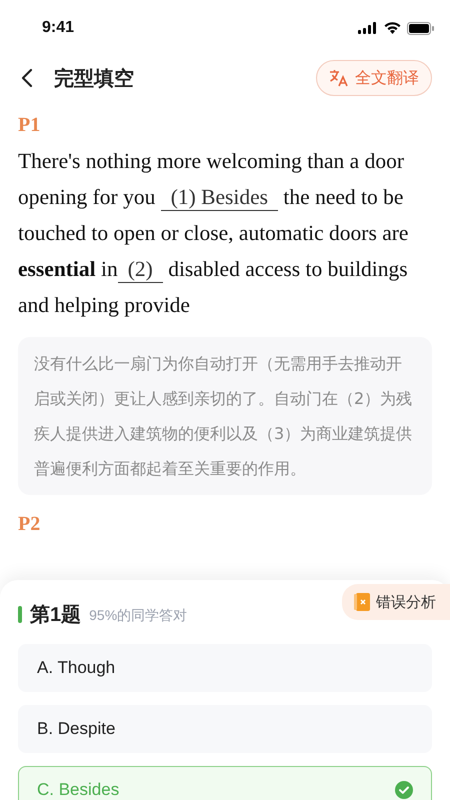 Image resolution: width=450 pixels, height=800 pixels. What do you see at coordinates (56, 615) in the screenshot?
I see `question-number: 第1题` at bounding box center [56, 615].